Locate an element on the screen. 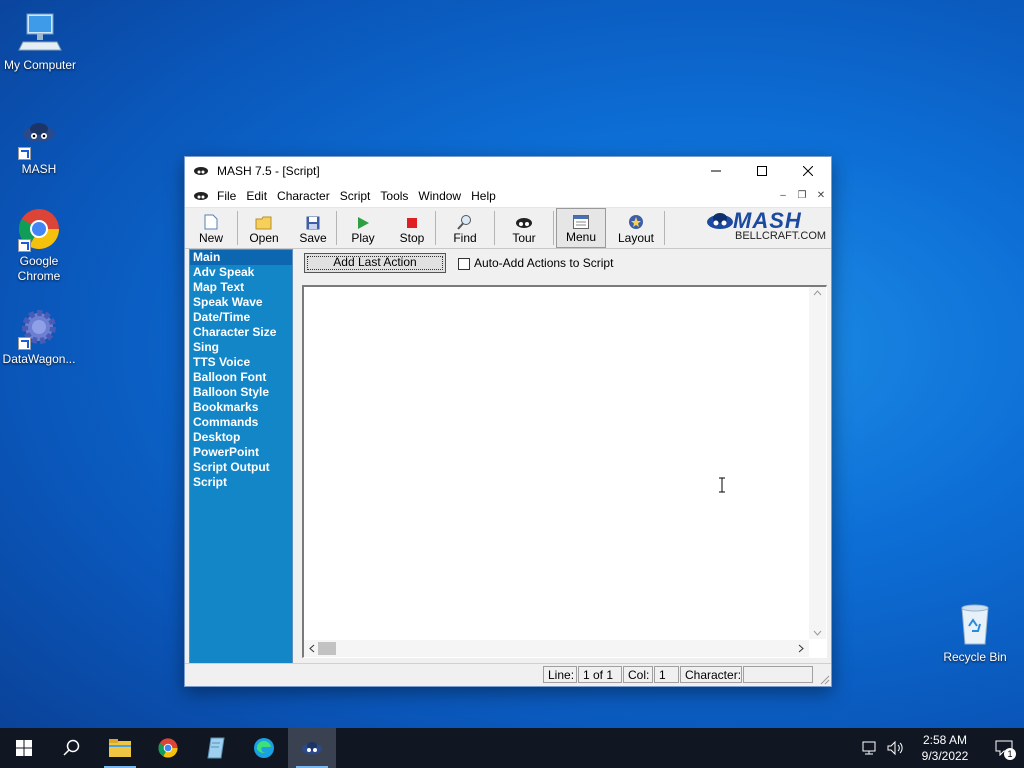  desktop-icon-mash: MASH is located at coordinates (39, 145).